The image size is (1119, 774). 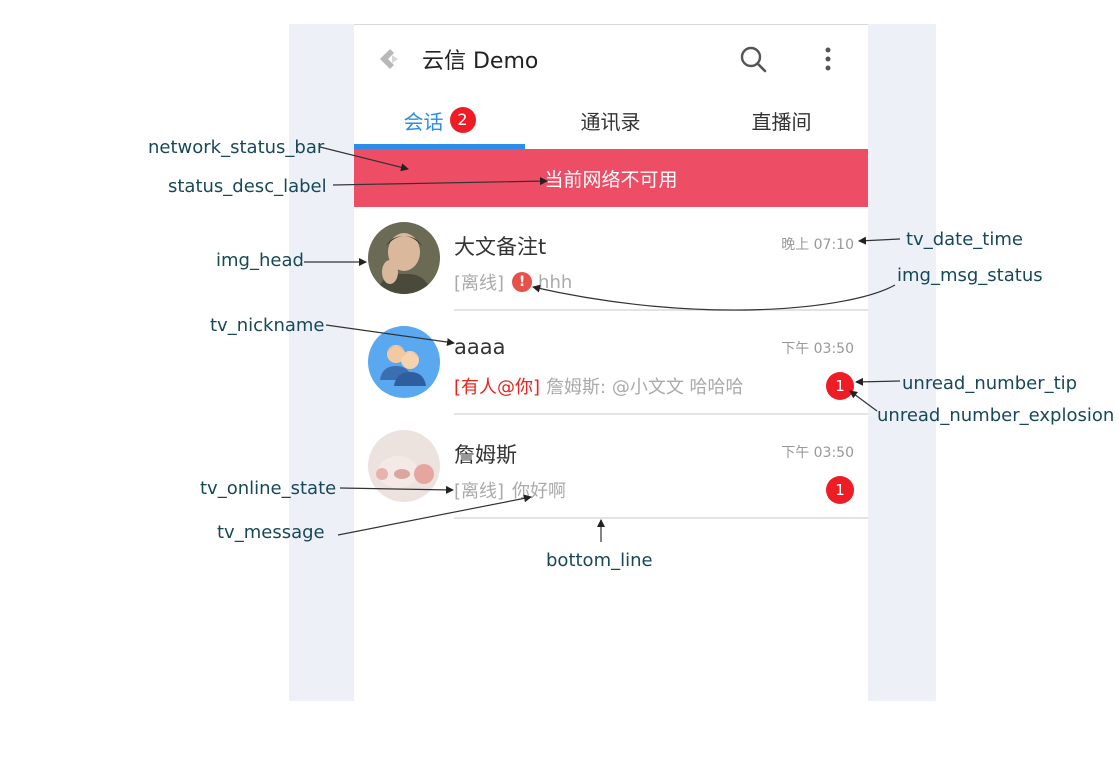 I want to click on app-logo-icon, so click(x=389, y=59).